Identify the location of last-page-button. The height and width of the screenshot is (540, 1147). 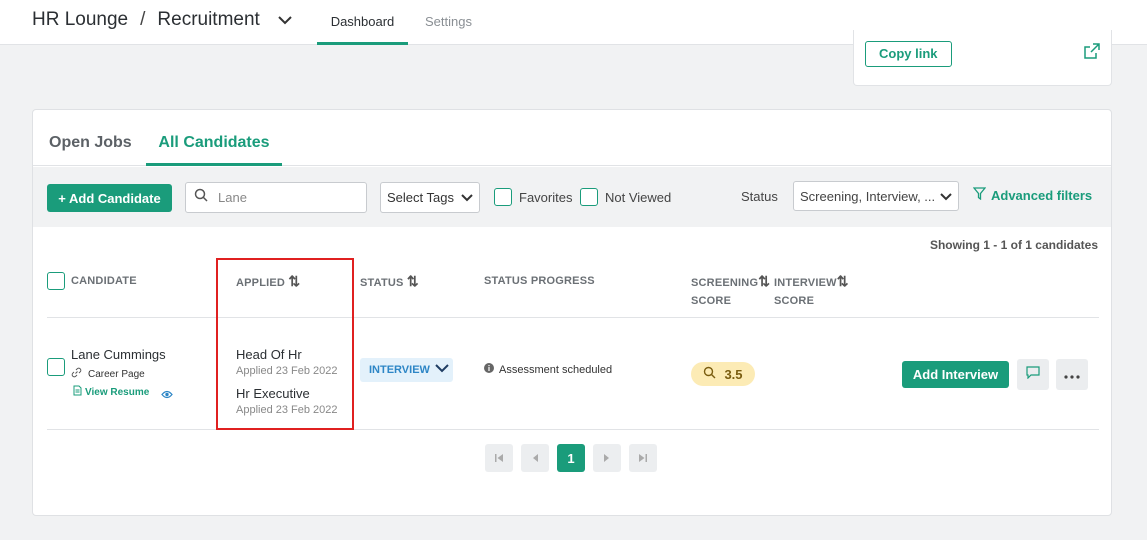
(643, 458).